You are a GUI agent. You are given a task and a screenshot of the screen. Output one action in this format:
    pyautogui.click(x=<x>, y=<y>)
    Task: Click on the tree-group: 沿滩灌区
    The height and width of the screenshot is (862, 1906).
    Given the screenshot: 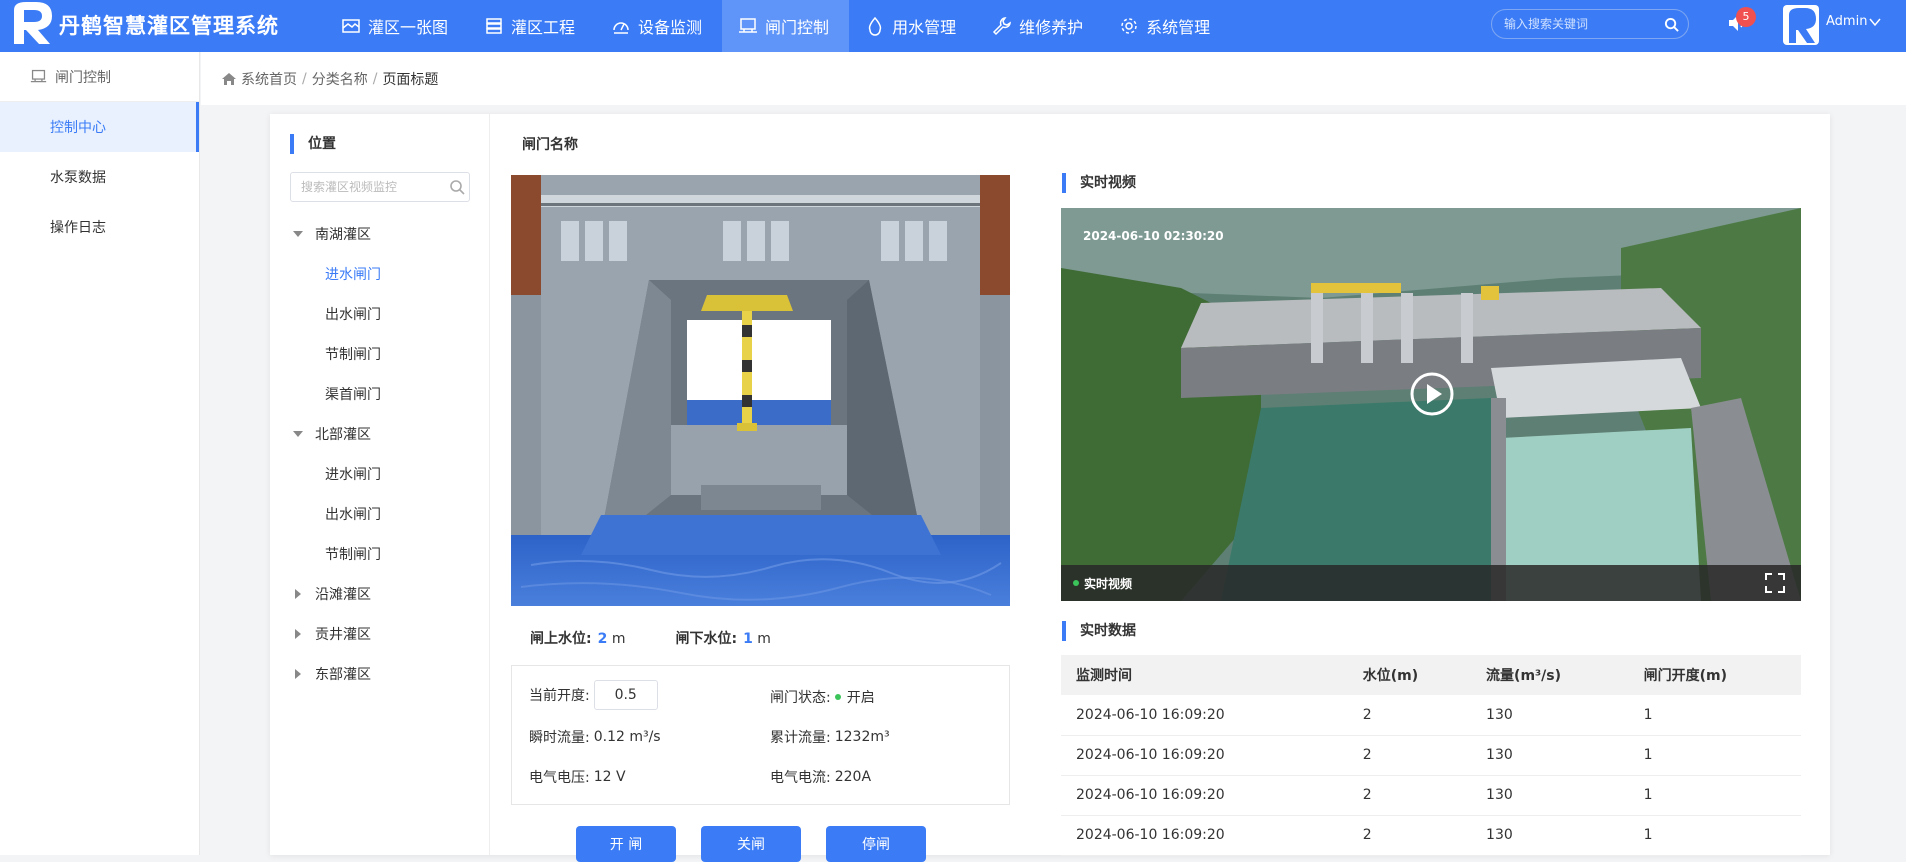 What is the action you would take?
    pyautogui.click(x=380, y=594)
    